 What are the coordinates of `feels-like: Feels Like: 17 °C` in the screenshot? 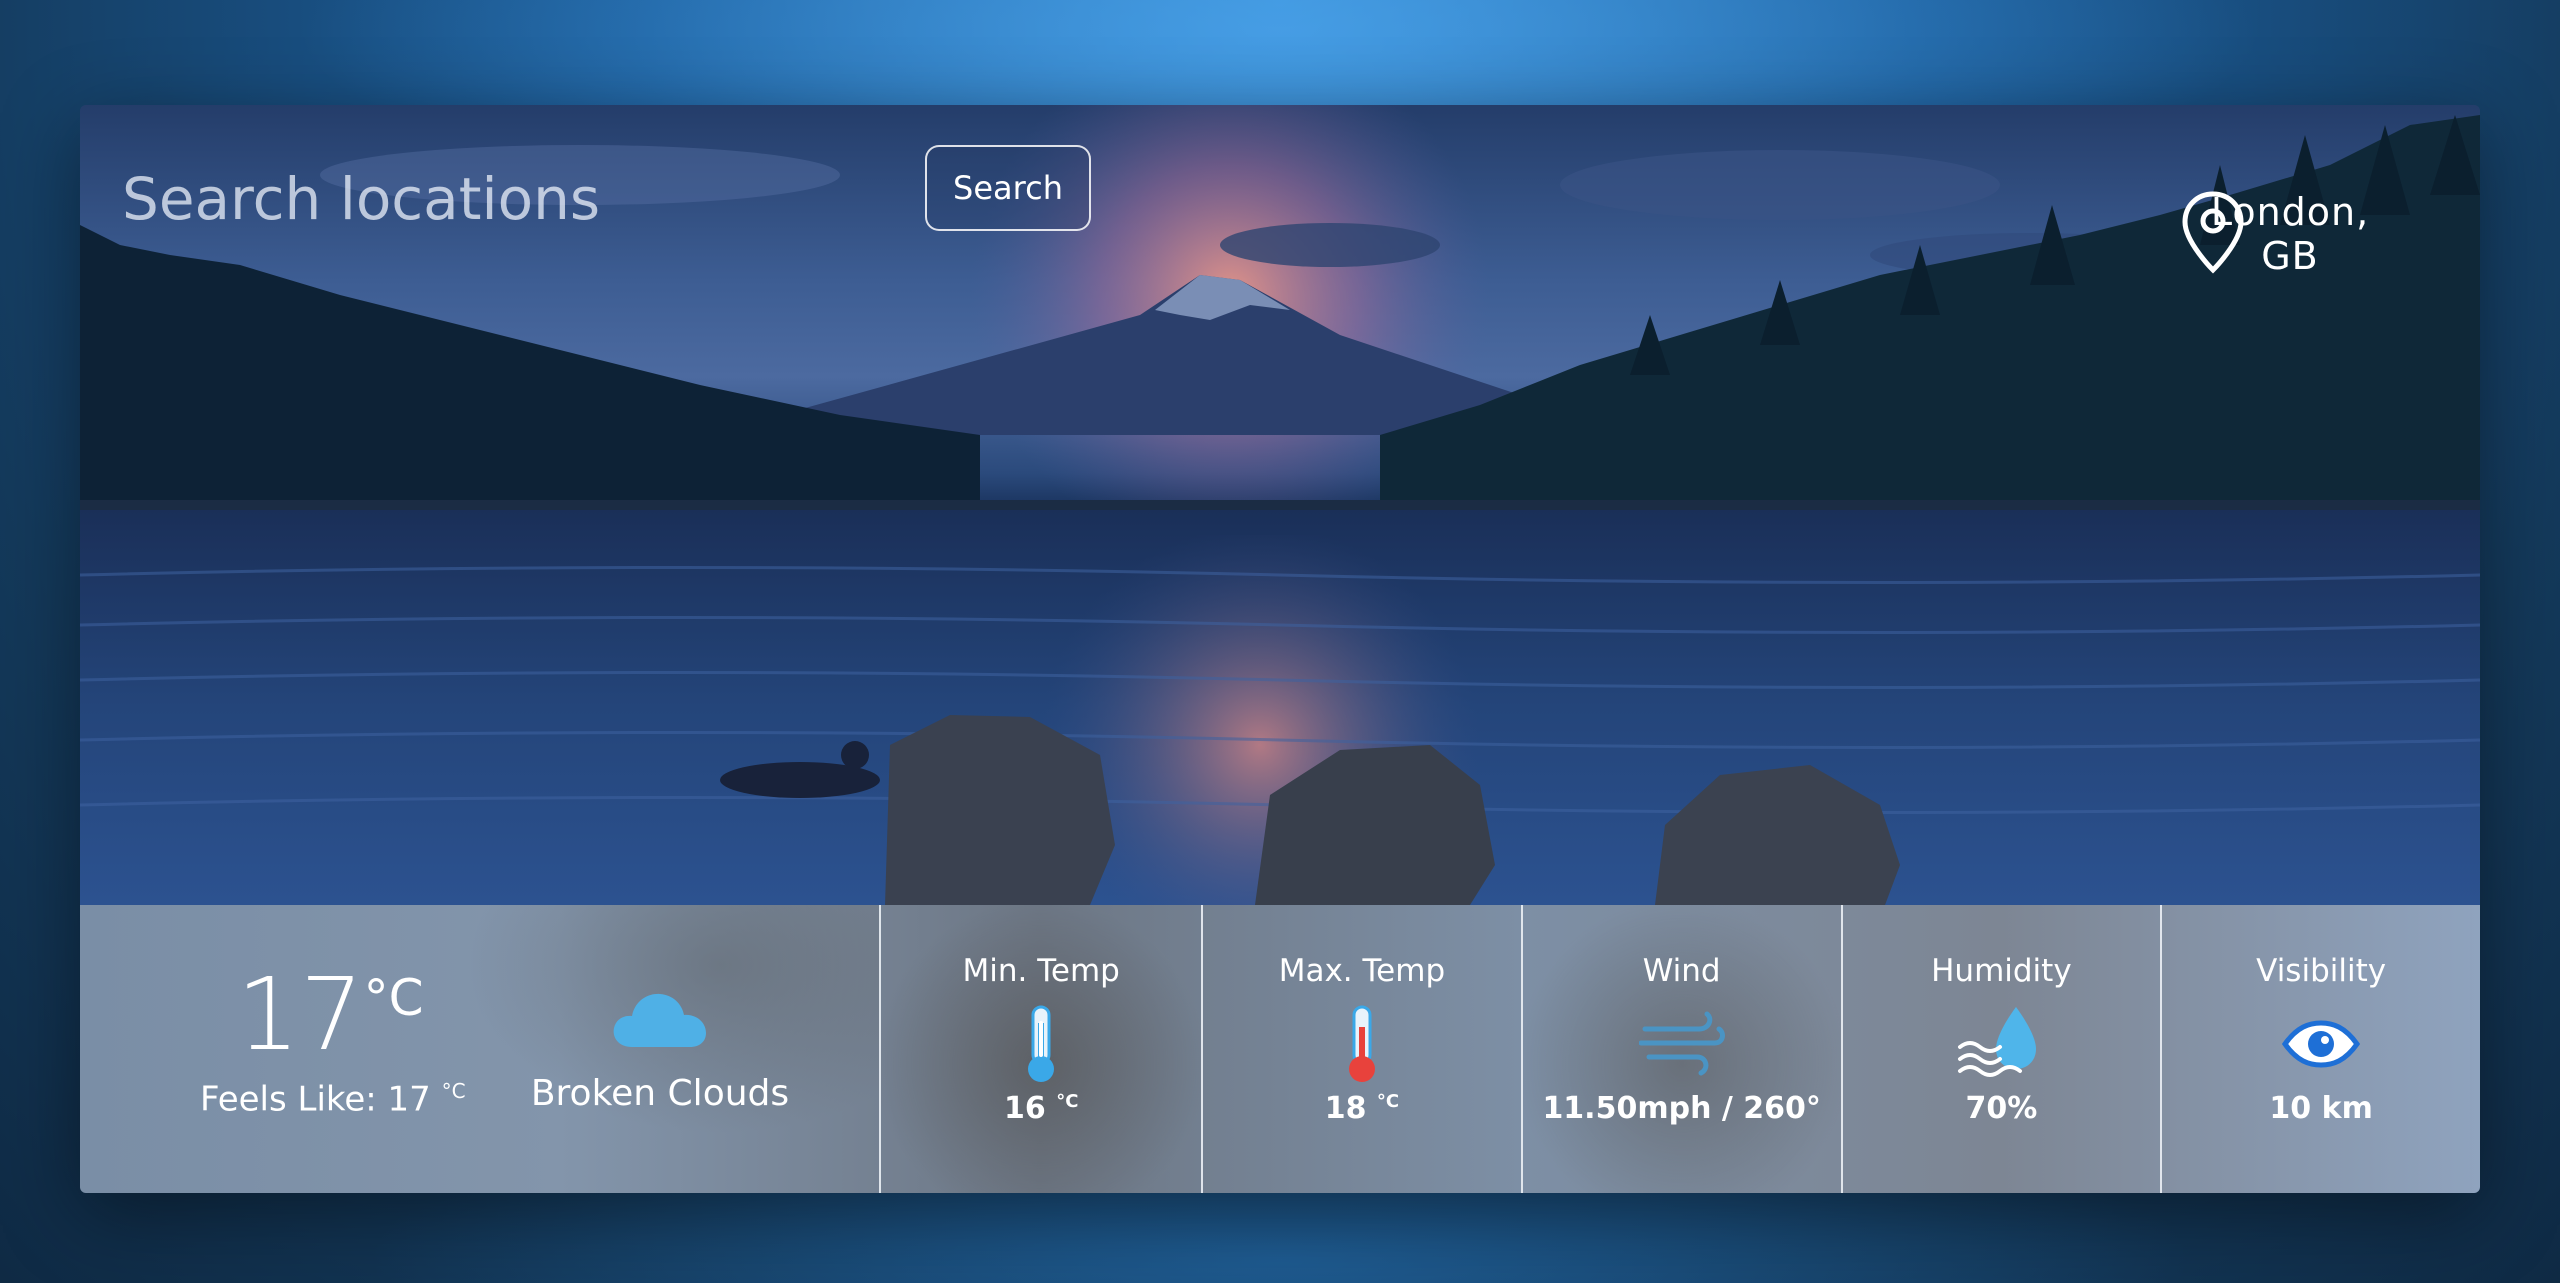 It's located at (333, 1099).